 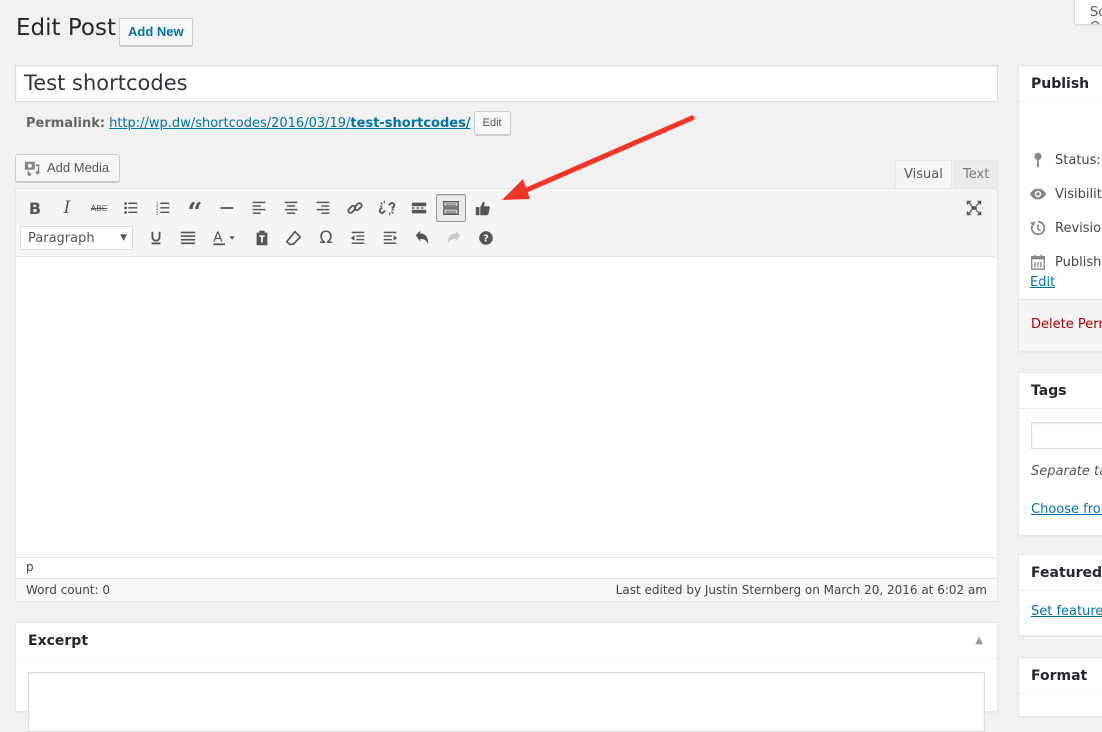 I want to click on redo-button, so click(x=454, y=238).